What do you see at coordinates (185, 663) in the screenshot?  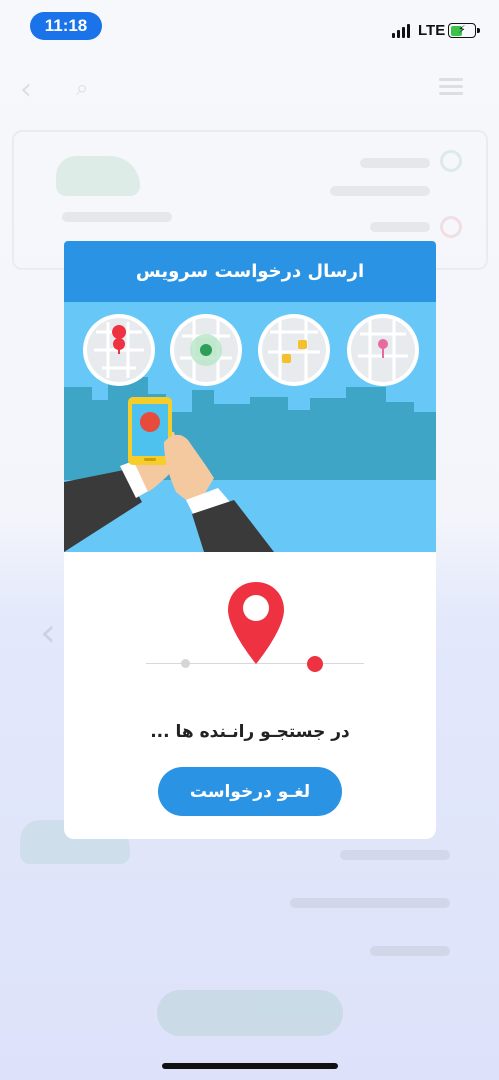 I see `route-start-dot` at bounding box center [185, 663].